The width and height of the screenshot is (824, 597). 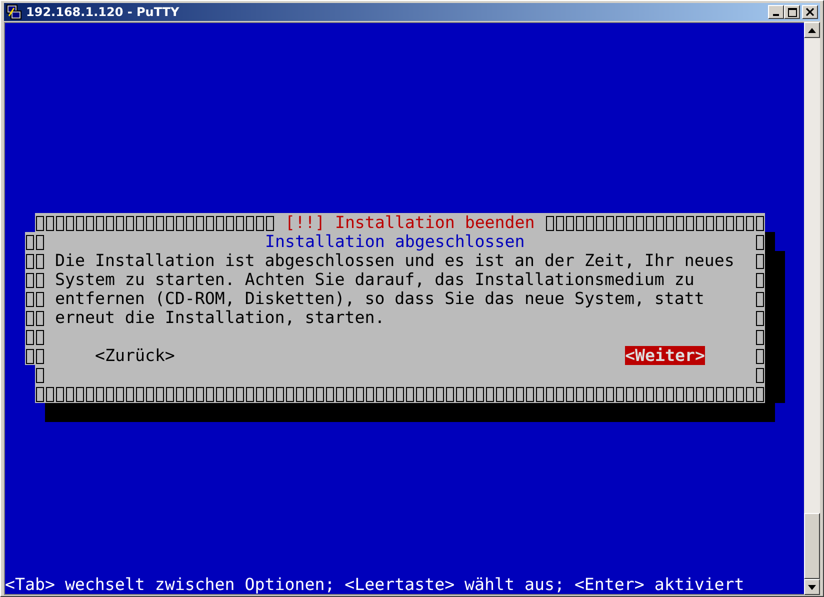 What do you see at coordinates (665, 355) in the screenshot?
I see `dialog-button: <Weiter>` at bounding box center [665, 355].